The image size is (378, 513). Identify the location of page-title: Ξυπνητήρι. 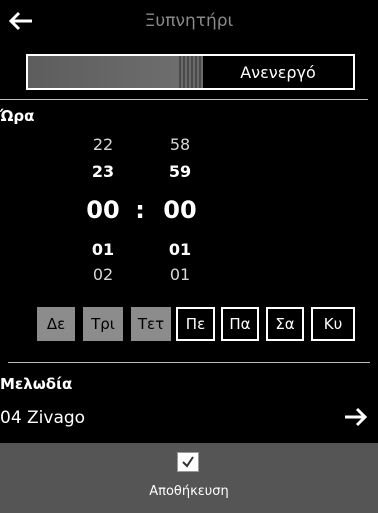
(189, 21).